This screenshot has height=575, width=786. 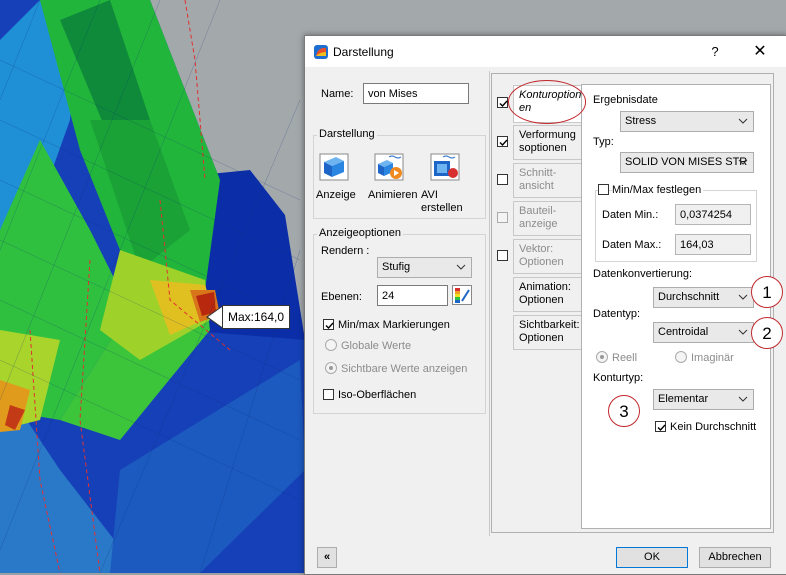 What do you see at coordinates (547, 102) in the screenshot?
I see `annotation-highlight-ellipse` at bounding box center [547, 102].